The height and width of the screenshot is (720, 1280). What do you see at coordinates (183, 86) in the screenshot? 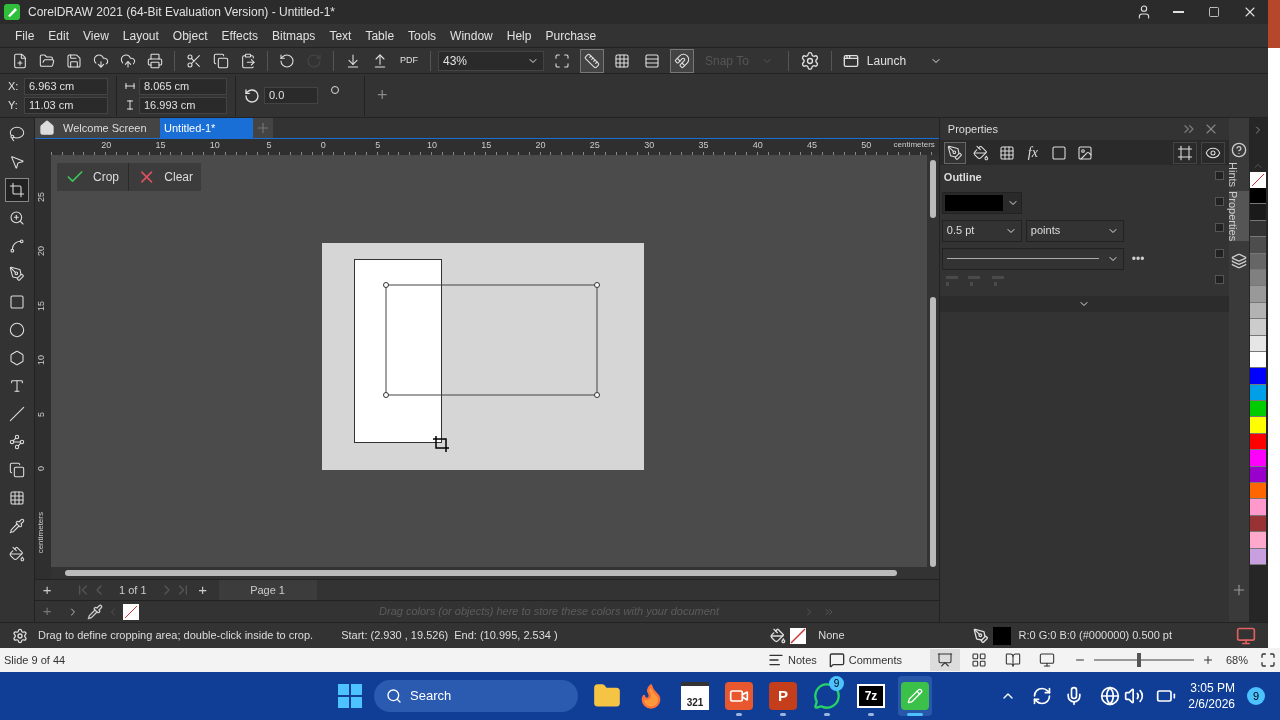
I see `width-field: 8.065 cm` at bounding box center [183, 86].